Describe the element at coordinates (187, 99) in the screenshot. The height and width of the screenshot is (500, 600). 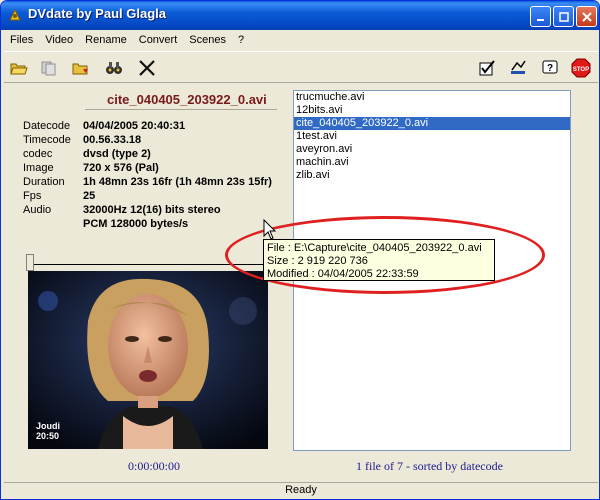
I see `file-title: cite_040405_203922_0.avi` at that location.